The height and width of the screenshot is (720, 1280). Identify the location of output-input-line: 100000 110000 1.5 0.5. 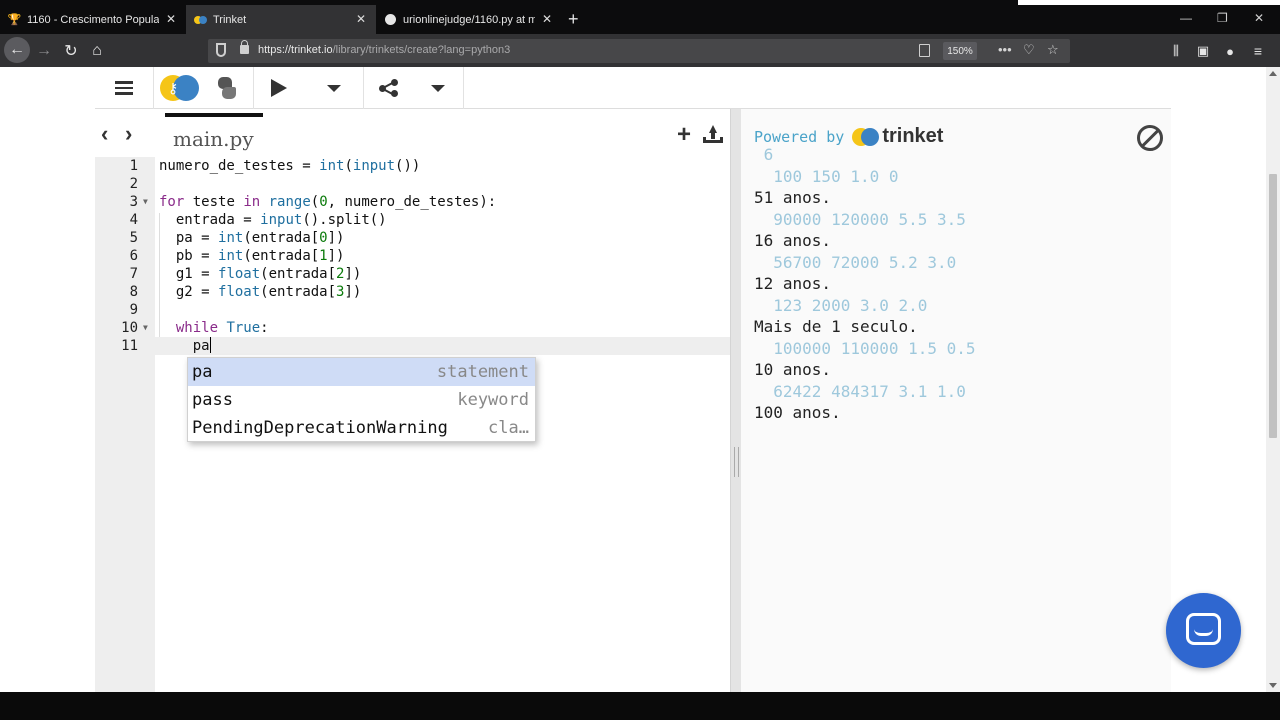
(865, 348).